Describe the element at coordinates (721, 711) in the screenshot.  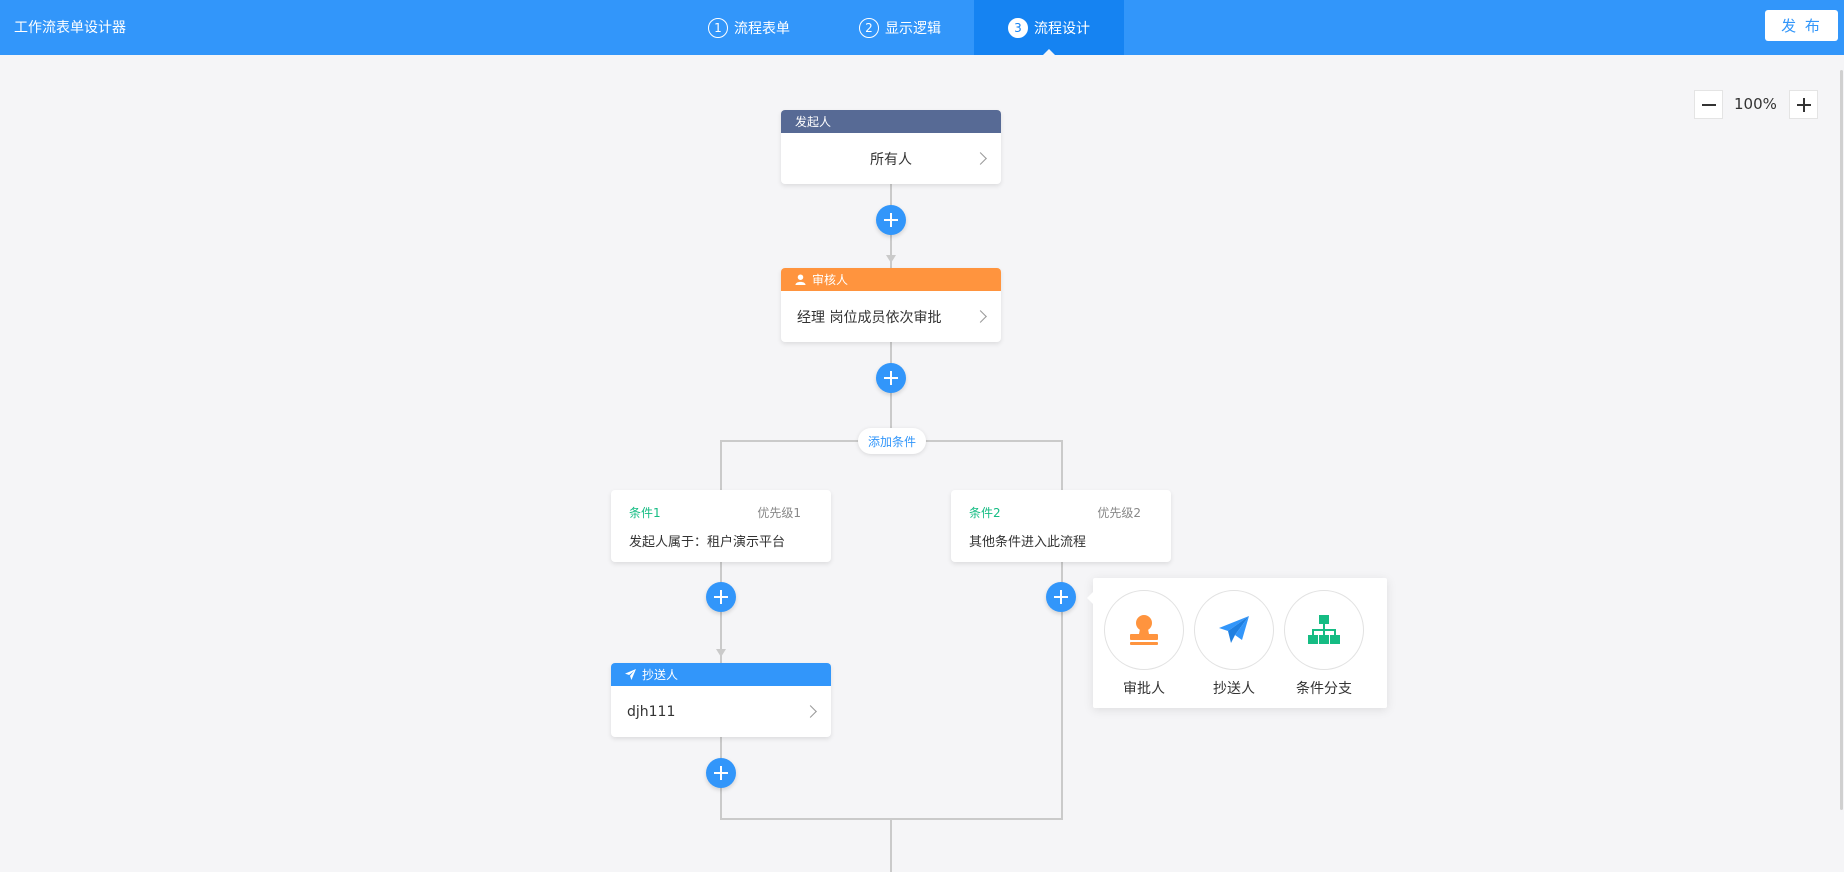
I see `node-body: djh111` at that location.